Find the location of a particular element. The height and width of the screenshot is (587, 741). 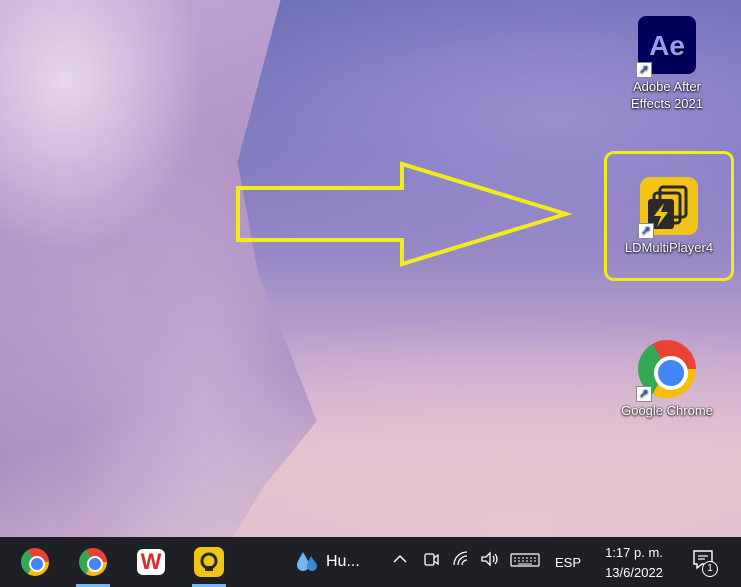

keyboard-icon is located at coordinates (525, 561).